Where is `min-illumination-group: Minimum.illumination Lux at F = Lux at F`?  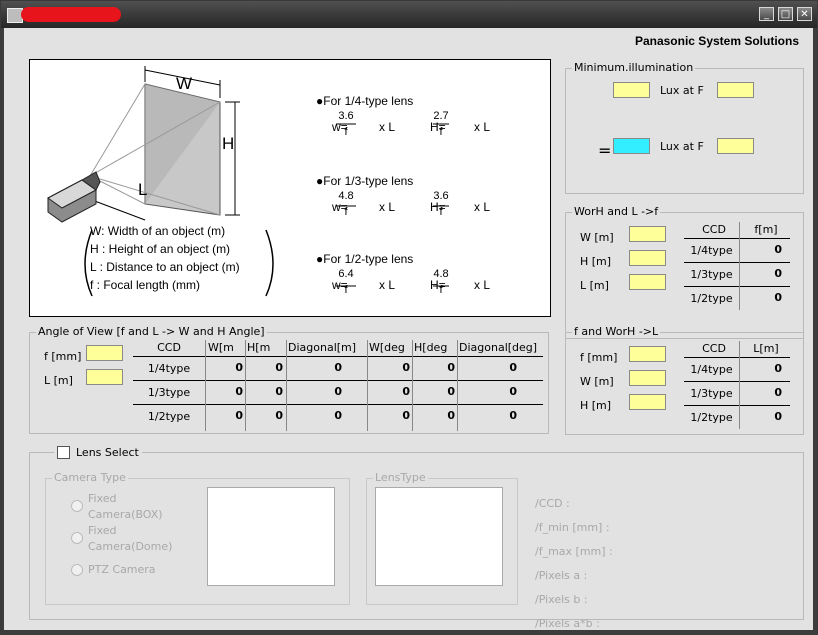 min-illumination-group: Minimum.illumination Lux at F = Lux at F is located at coordinates (684, 127).